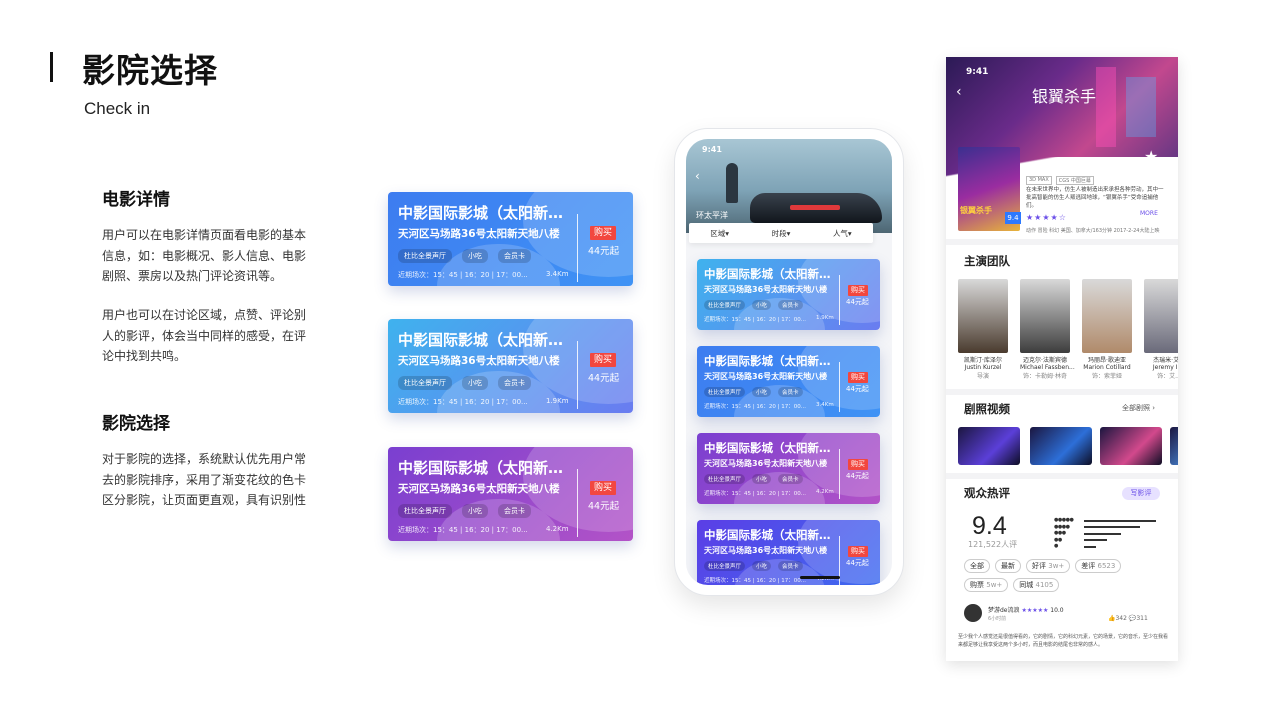 This screenshot has width=1280, height=720. I want to click on review-user: 梦游de流浪 ★★★★★ 10.0, so click(1026, 609).